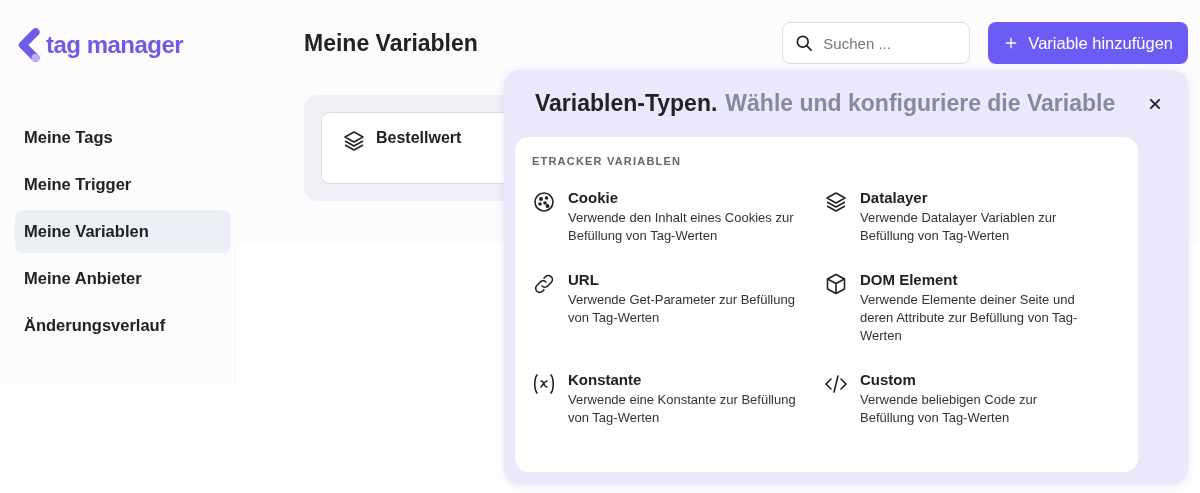  I want to click on variable-type-option: URL Verwende Get-Parameter zur Befüllung von Tag-Werten, so click(678, 308).